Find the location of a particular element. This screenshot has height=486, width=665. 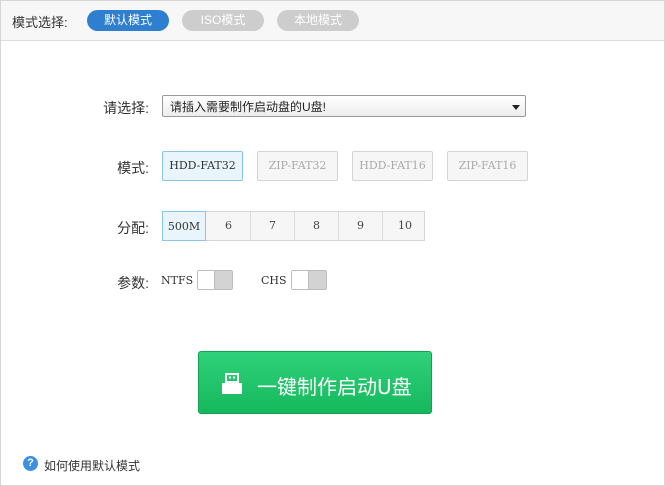

usb-drive-select: 请插入需要制作启动盘的U盘! is located at coordinates (344, 106).